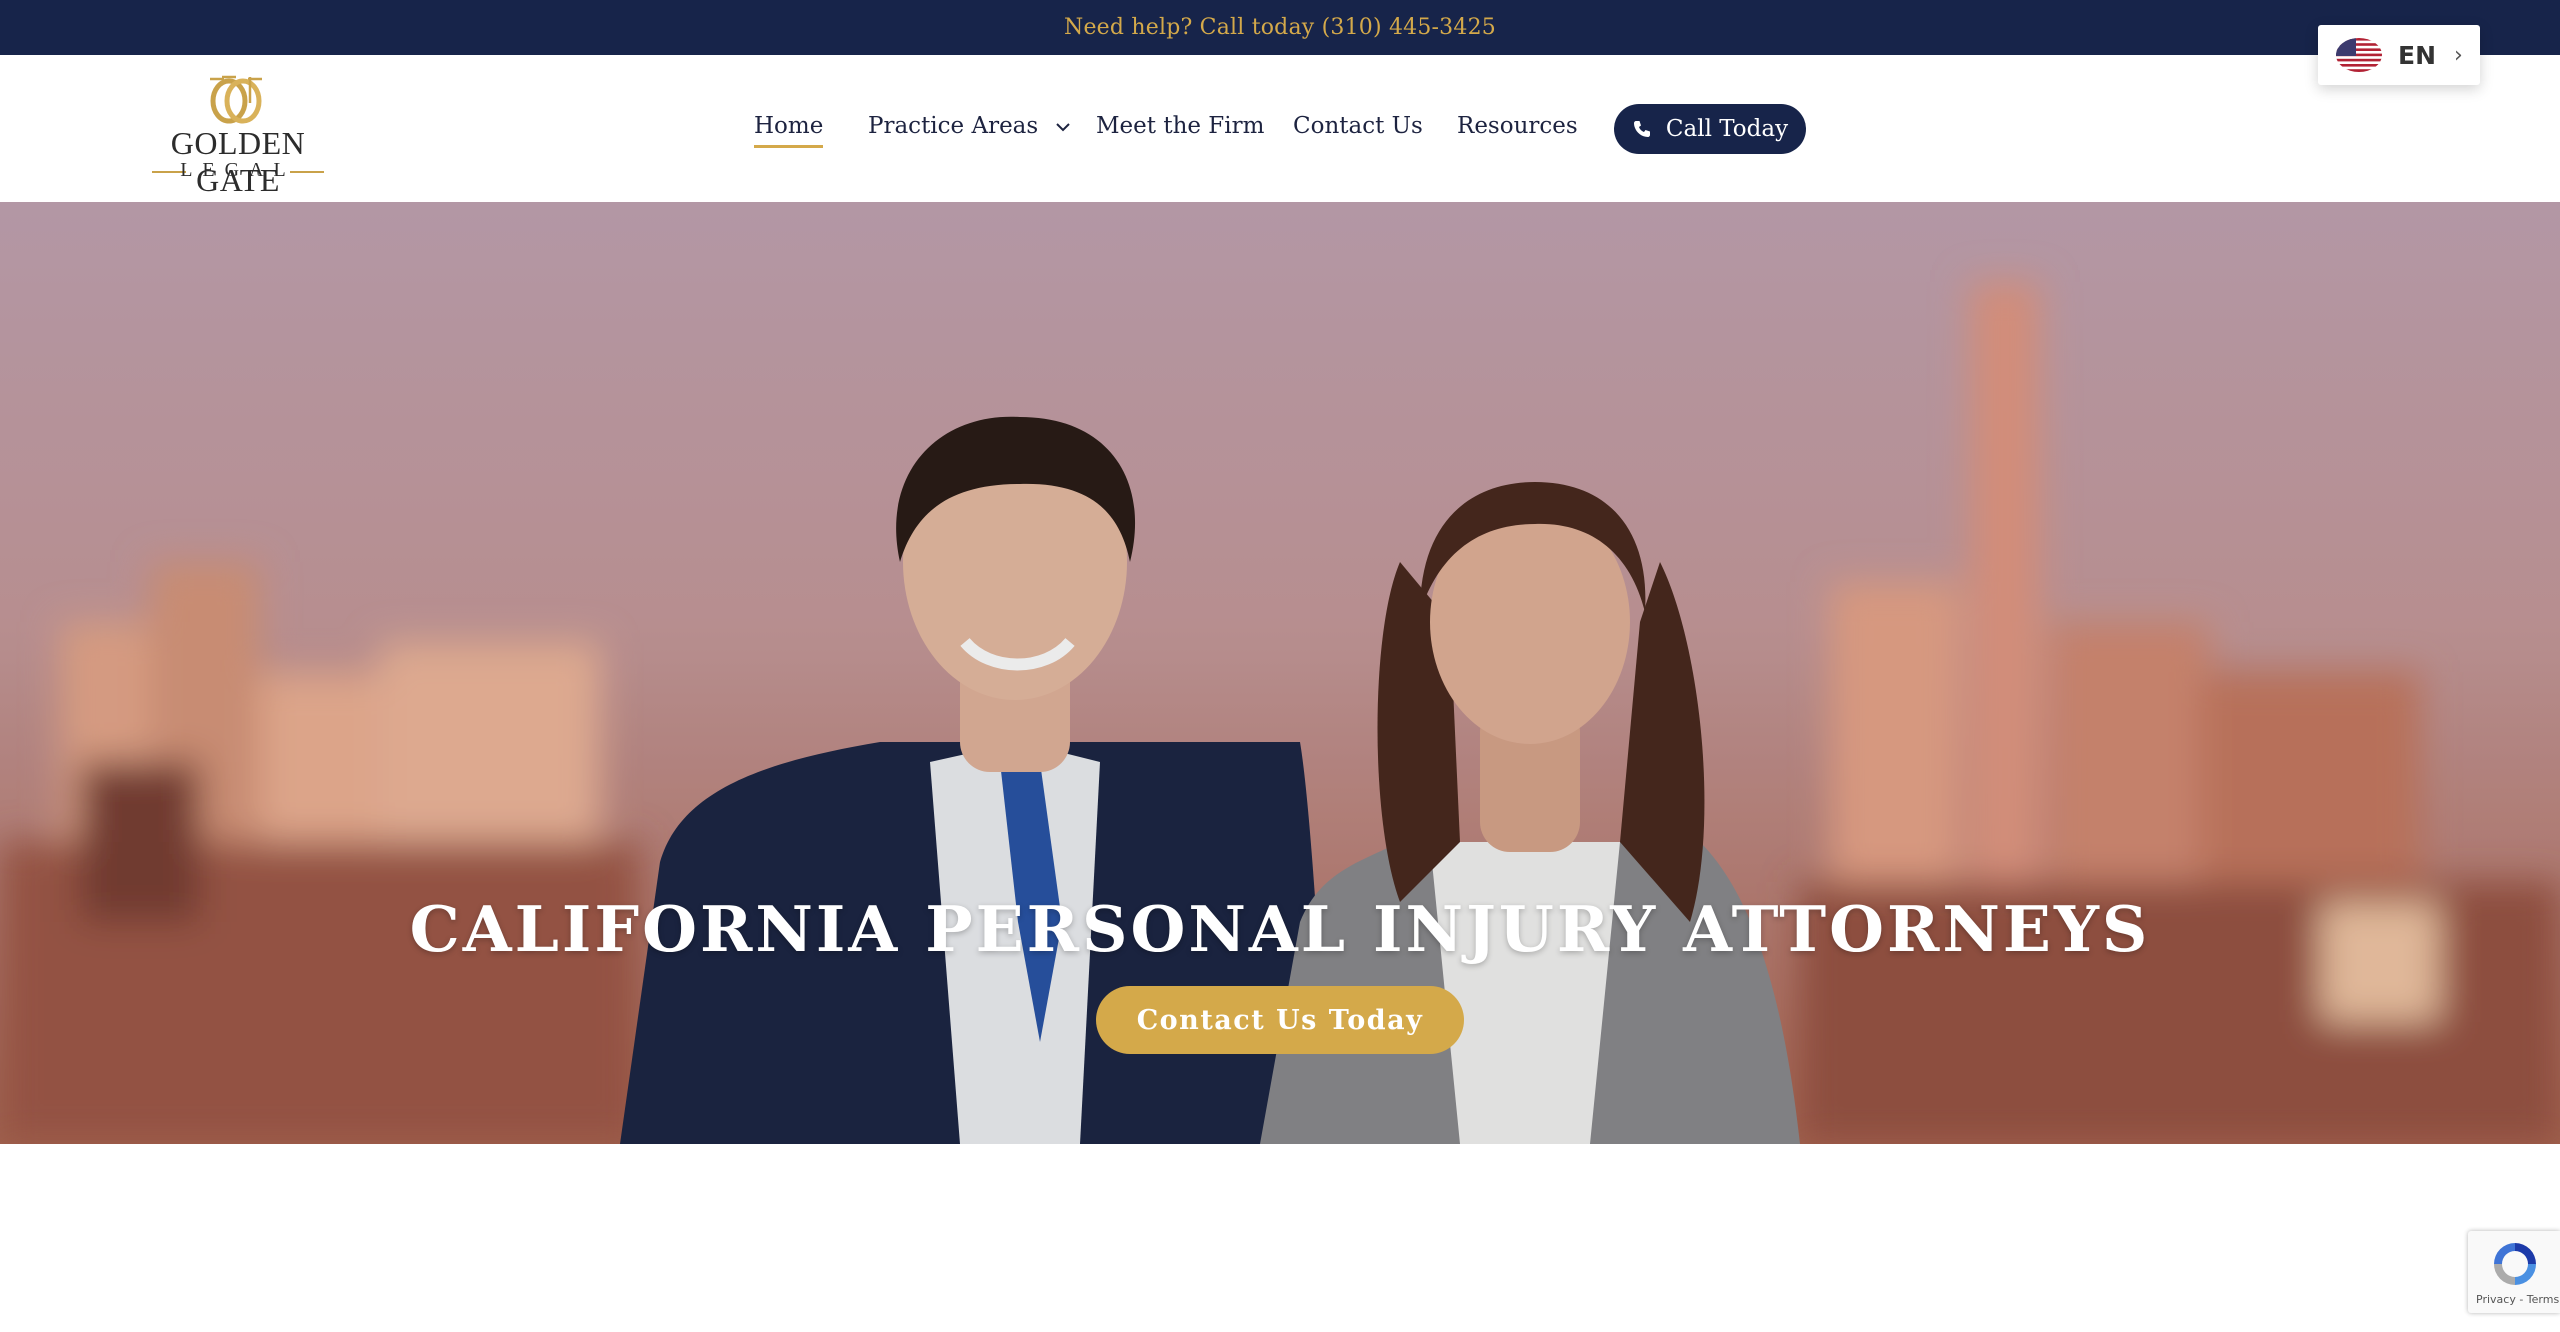 This screenshot has height=1332, width=2560. I want to click on chevron-right-icon: ›, so click(2458, 55).